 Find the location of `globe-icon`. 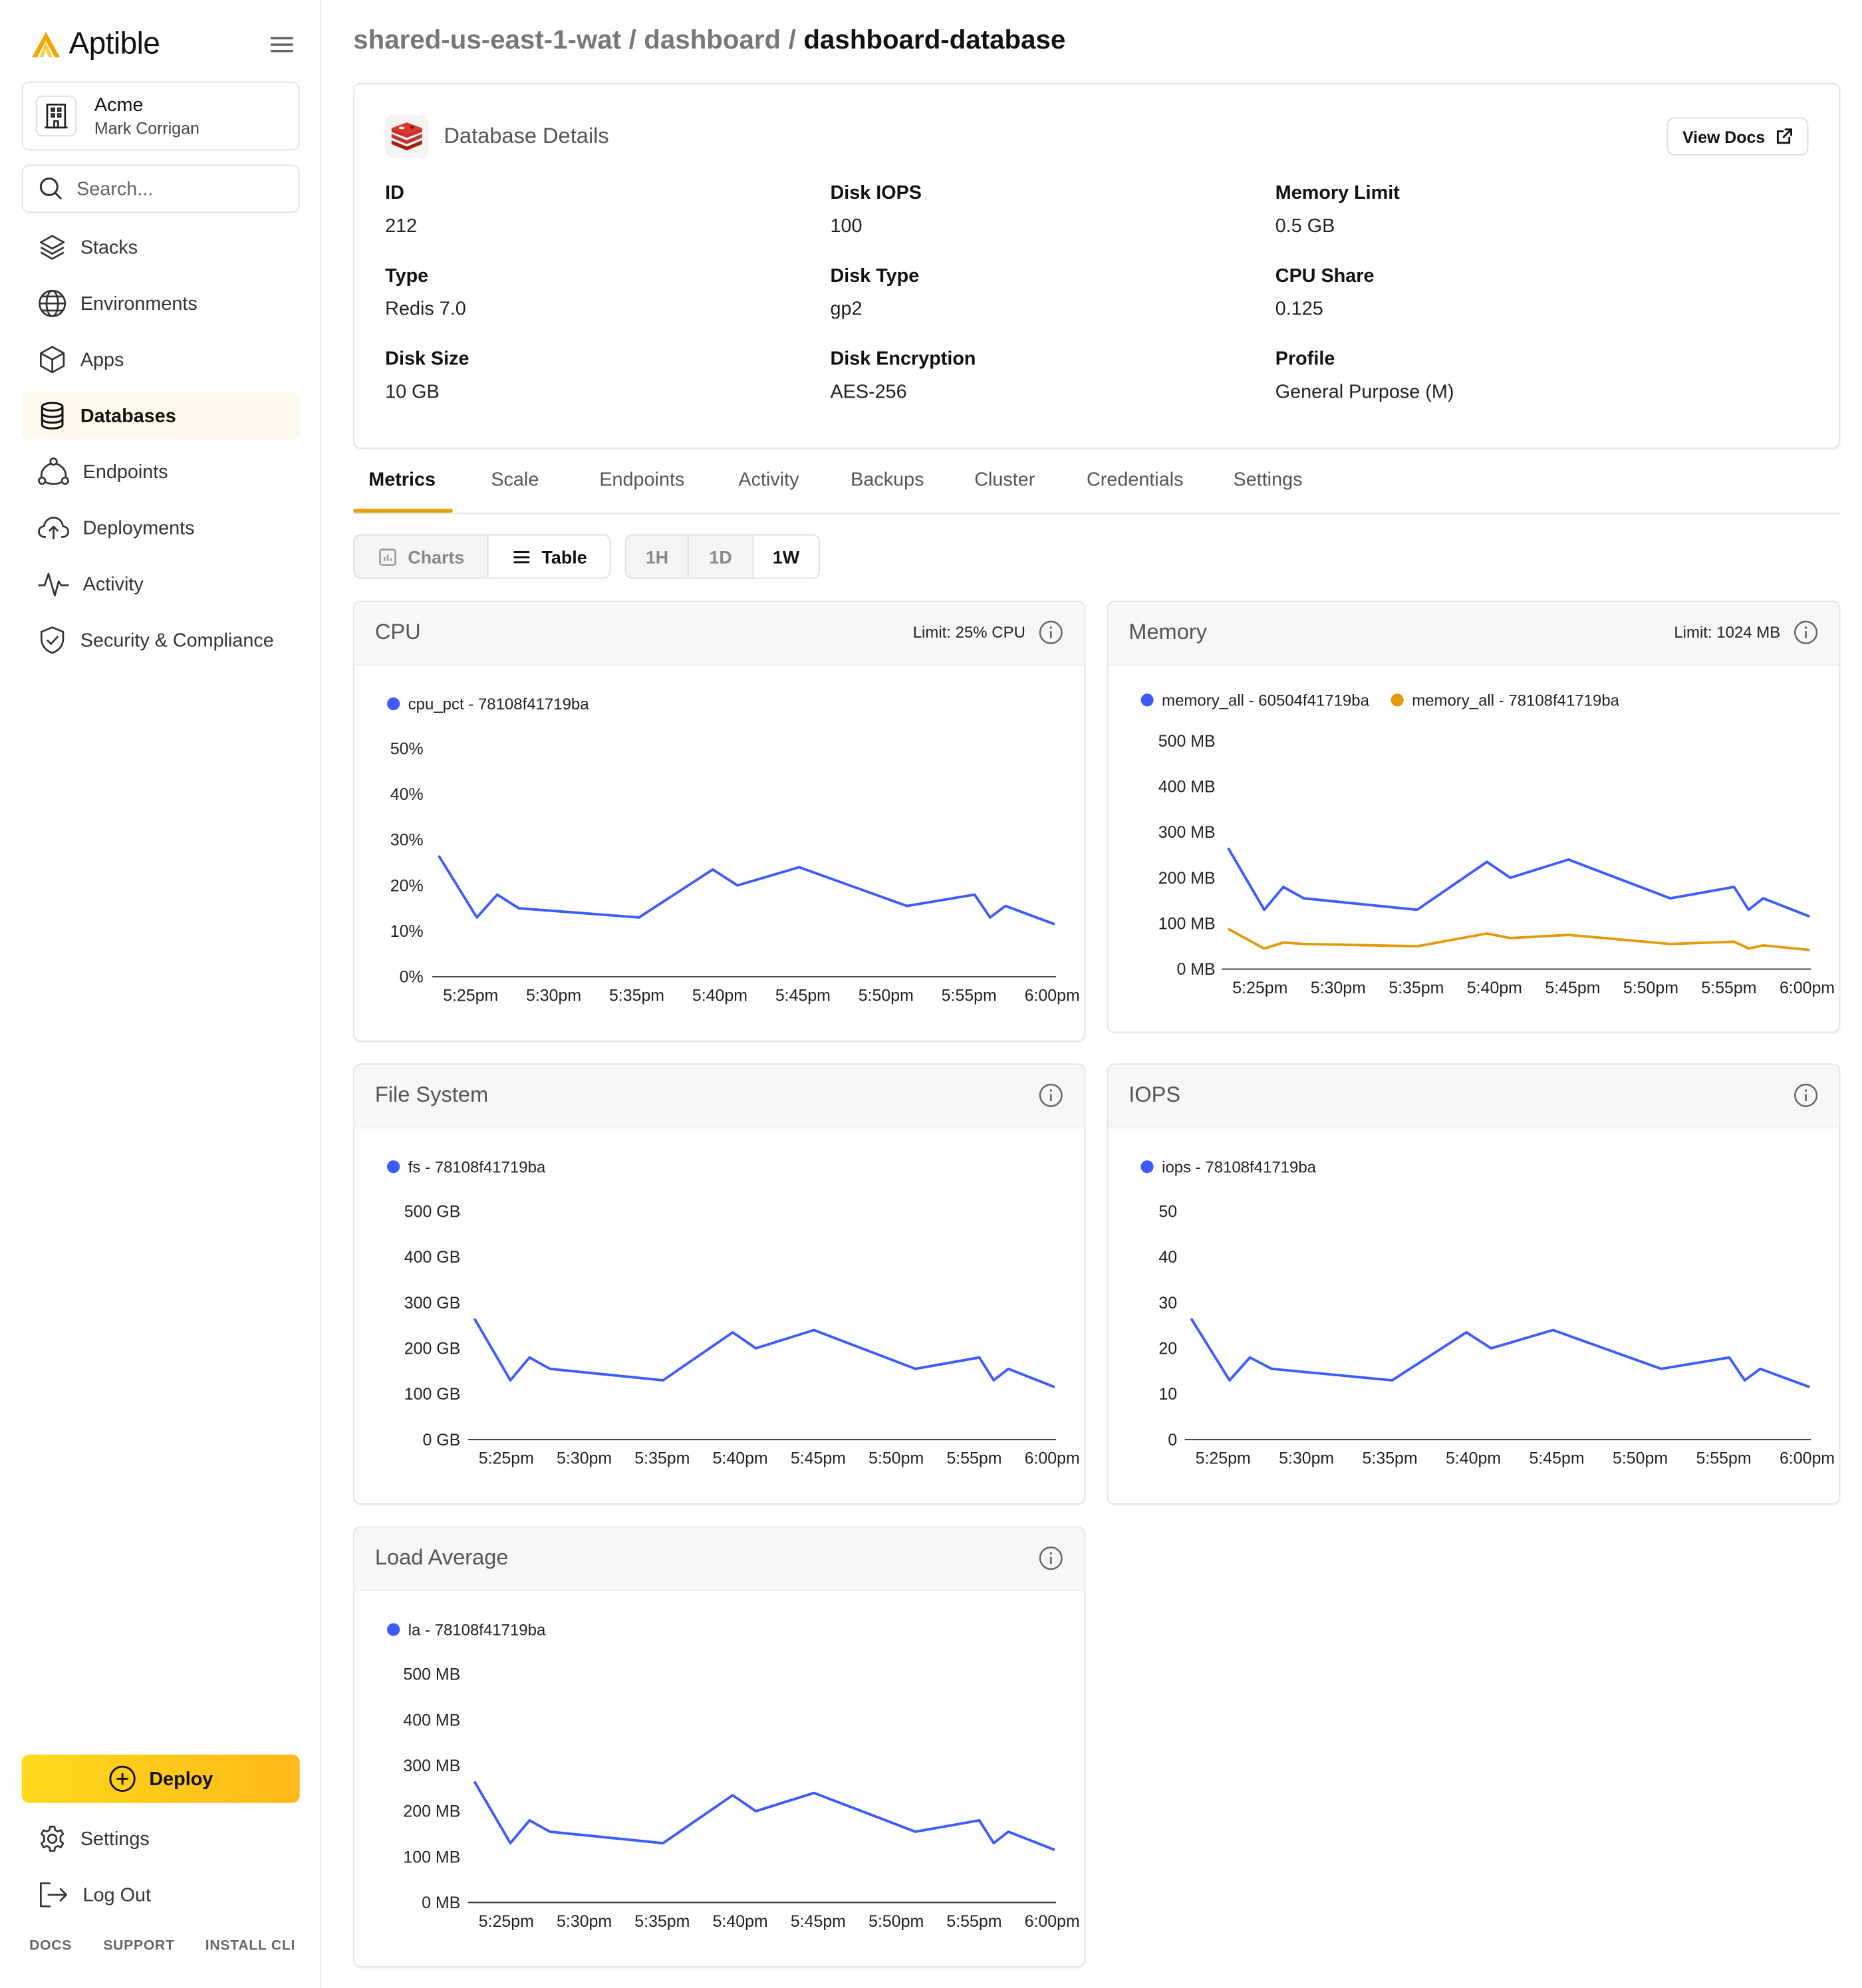

globe-icon is located at coordinates (52, 303).